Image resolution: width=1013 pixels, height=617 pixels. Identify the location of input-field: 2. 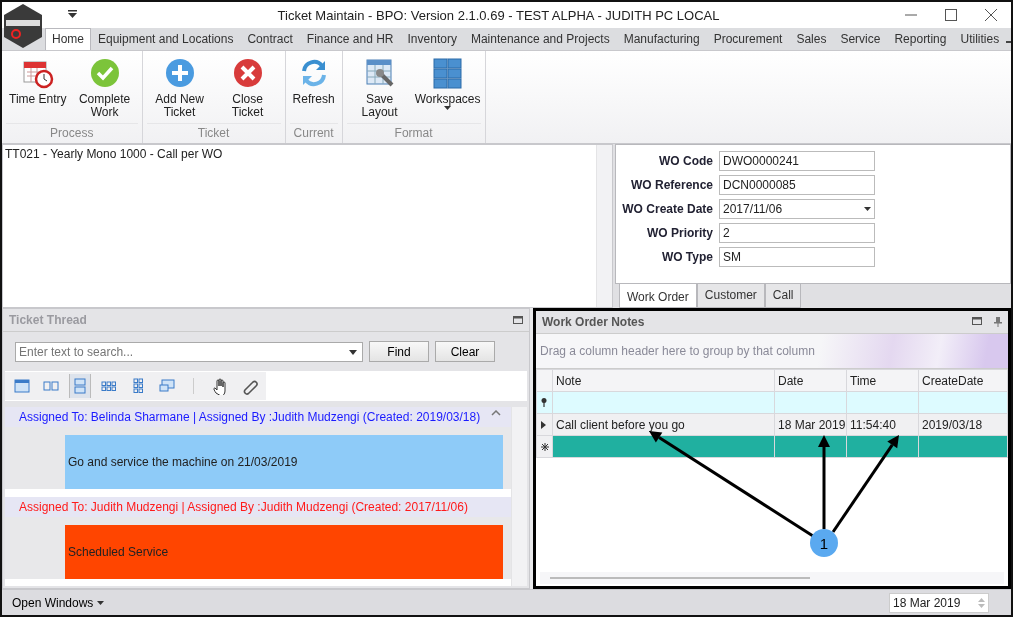
(797, 233).